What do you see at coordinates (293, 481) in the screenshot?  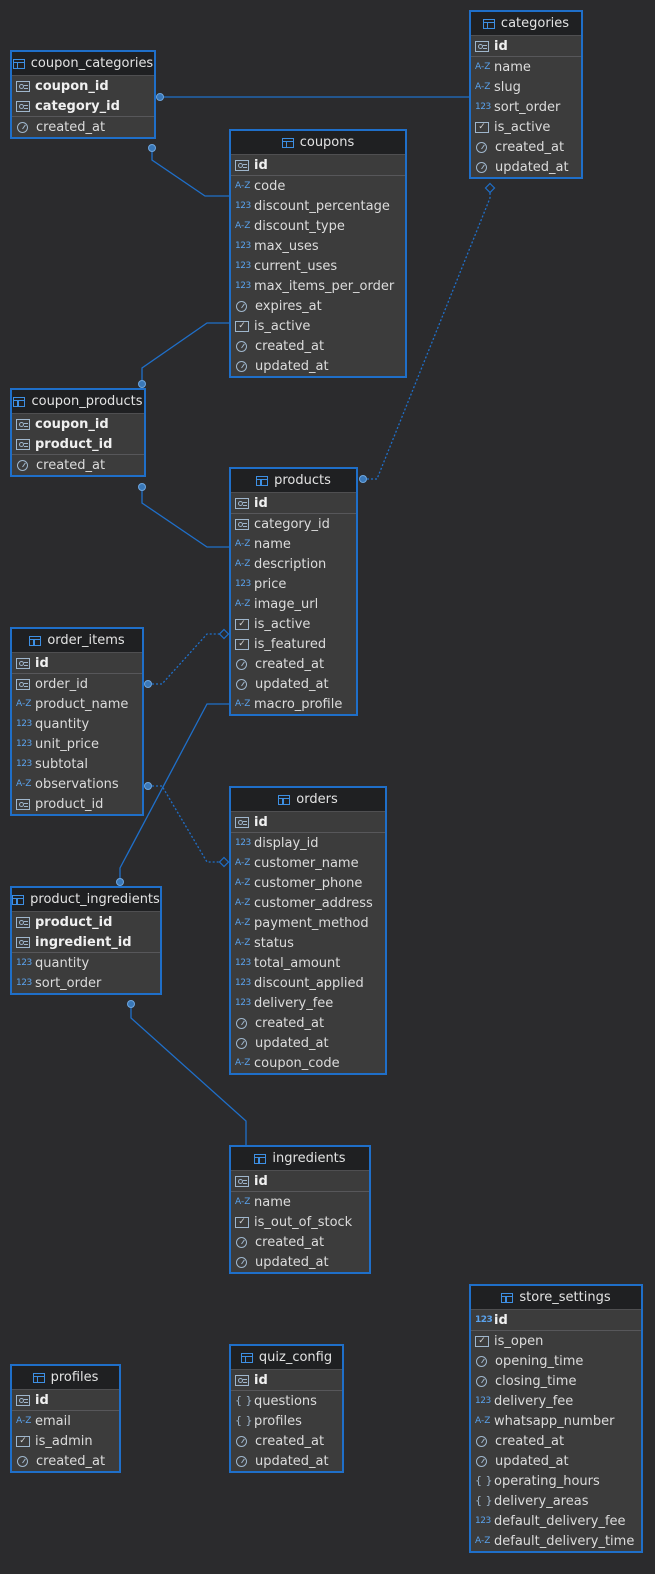 I see `table-header: products` at bounding box center [293, 481].